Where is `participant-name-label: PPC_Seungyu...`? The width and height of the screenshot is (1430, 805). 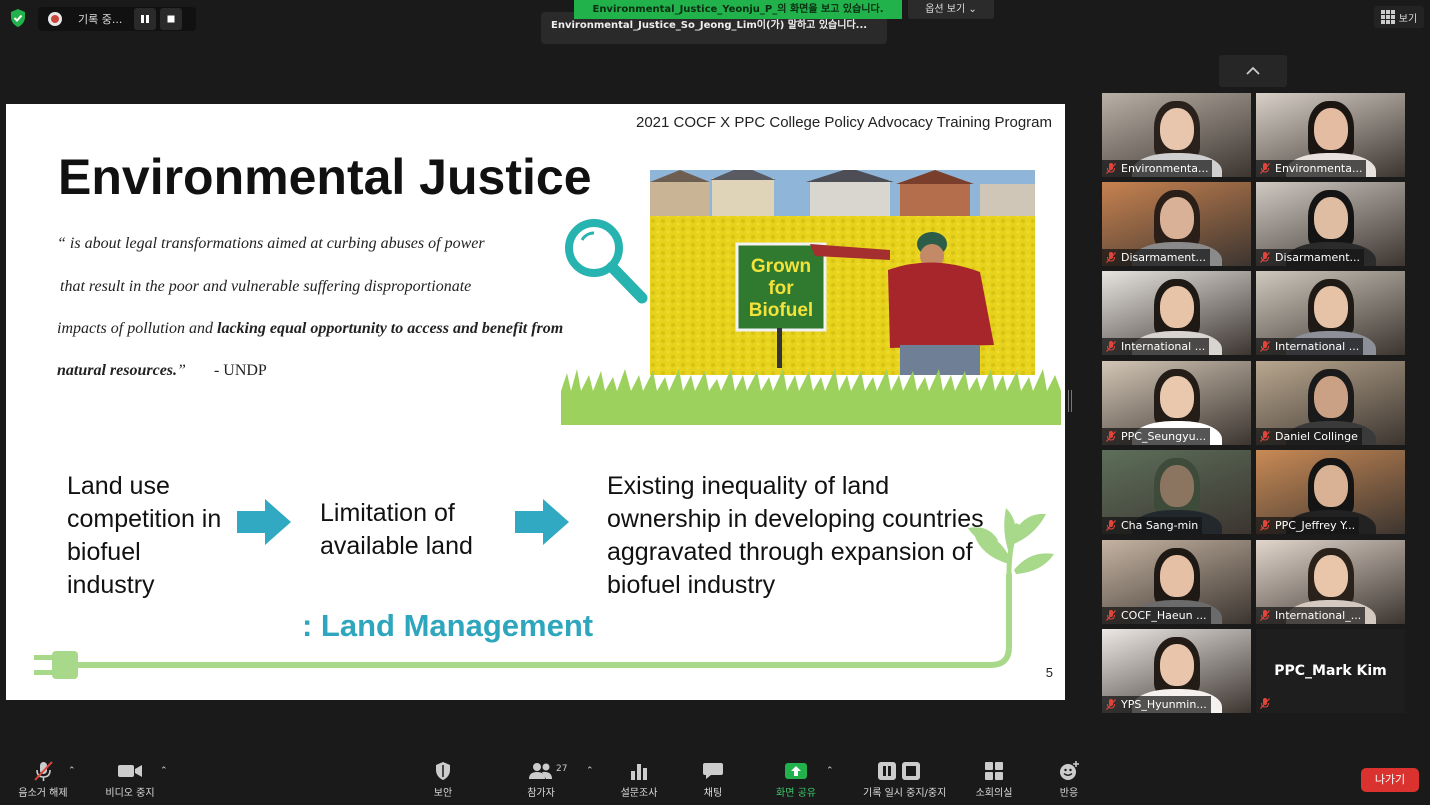
participant-name-label: PPC_Seungyu... is located at coordinates (1156, 436).